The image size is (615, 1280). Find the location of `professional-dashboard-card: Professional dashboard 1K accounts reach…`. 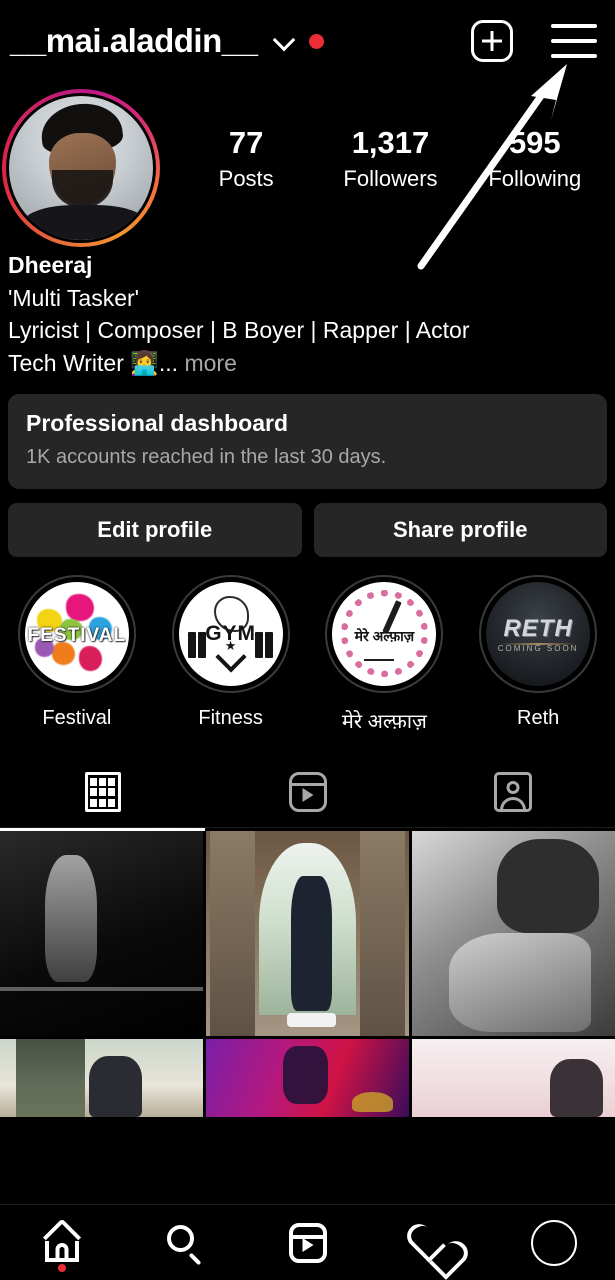

professional-dashboard-card: Professional dashboard 1K accounts reach… is located at coordinates (307, 441).